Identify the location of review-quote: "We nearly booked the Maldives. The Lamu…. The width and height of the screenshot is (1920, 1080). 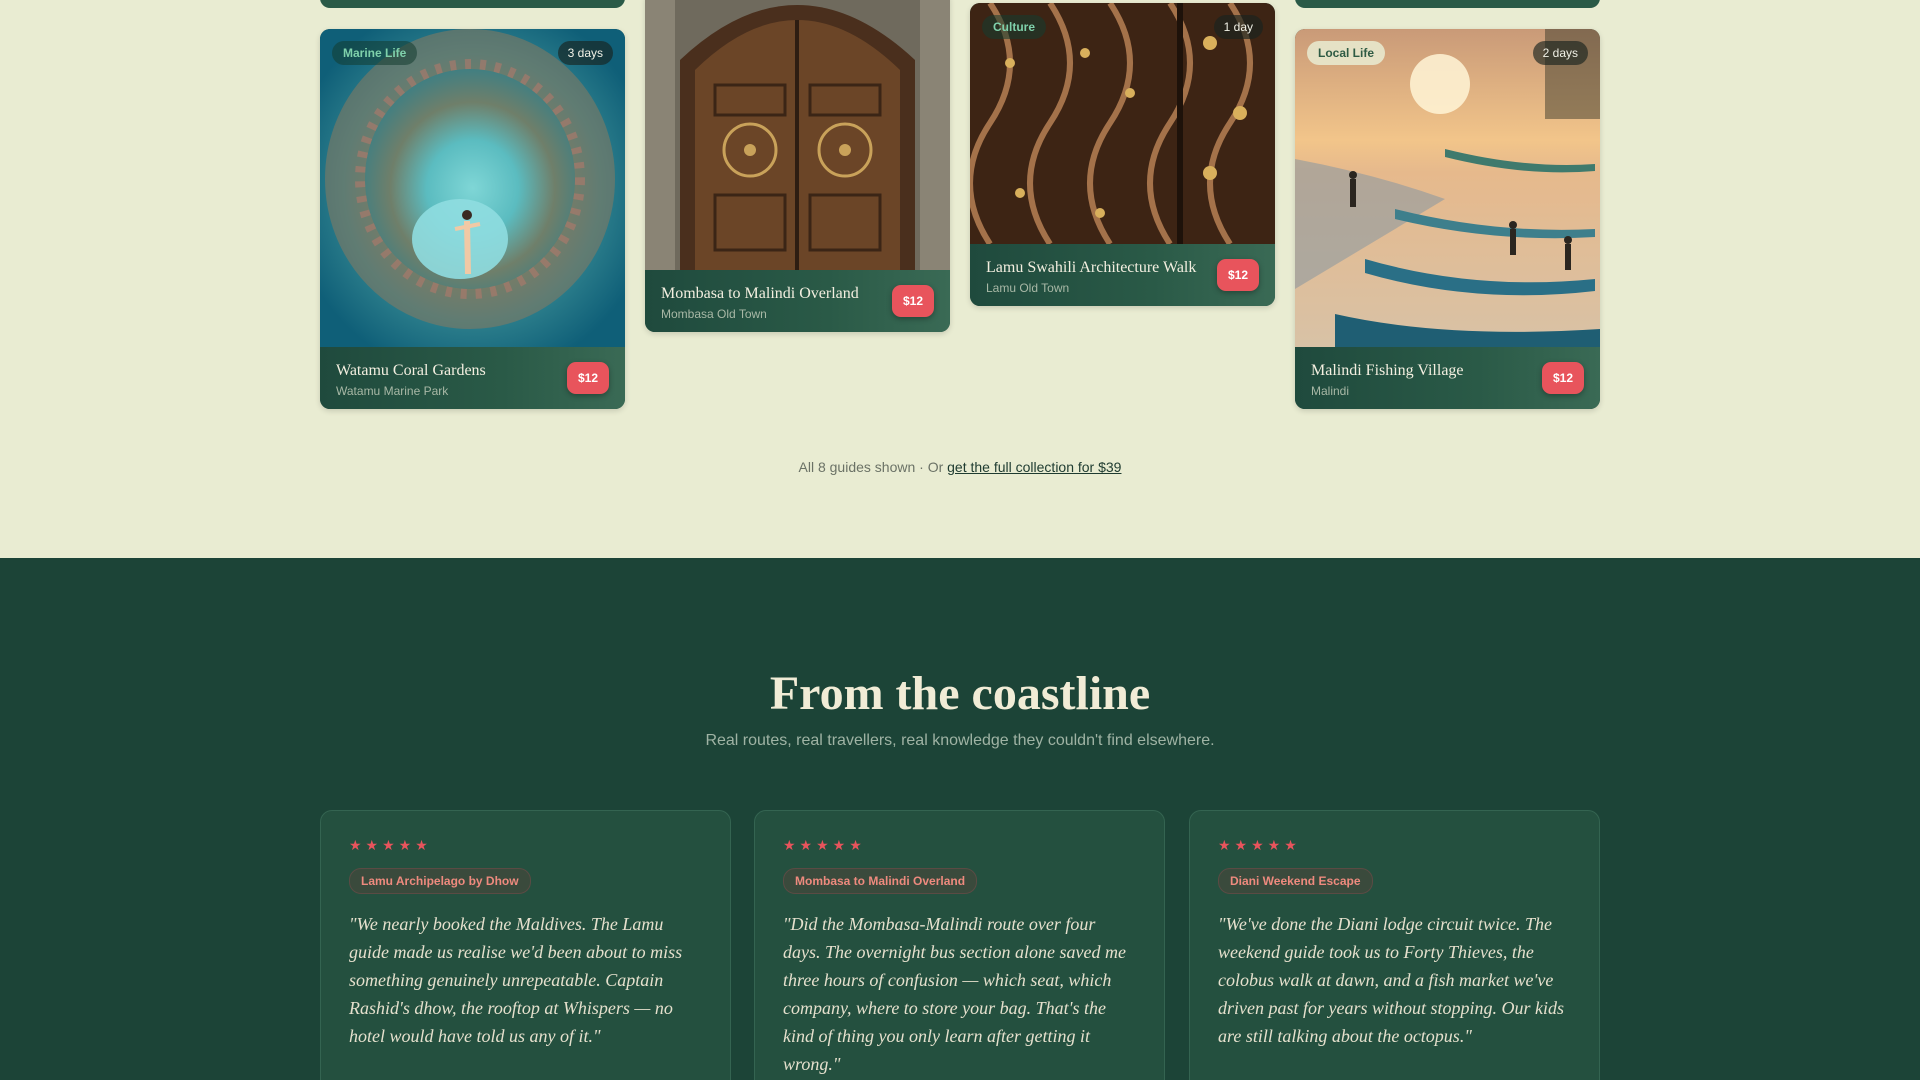
(516, 980).